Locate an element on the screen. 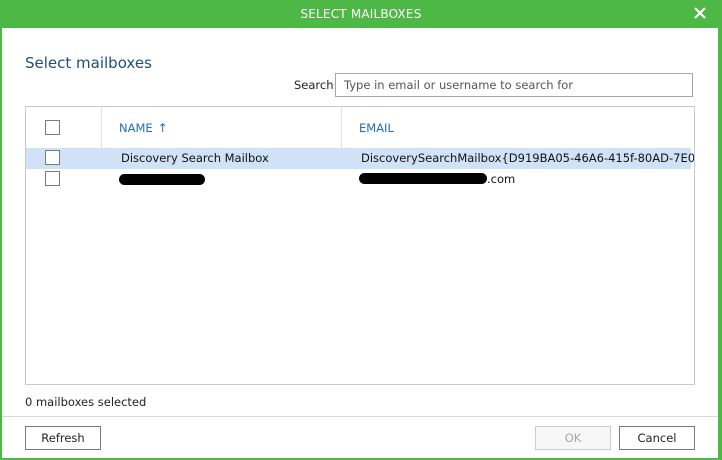 This screenshot has width=722, height=460. row-name: Discovery Search Mailbox is located at coordinates (195, 158).